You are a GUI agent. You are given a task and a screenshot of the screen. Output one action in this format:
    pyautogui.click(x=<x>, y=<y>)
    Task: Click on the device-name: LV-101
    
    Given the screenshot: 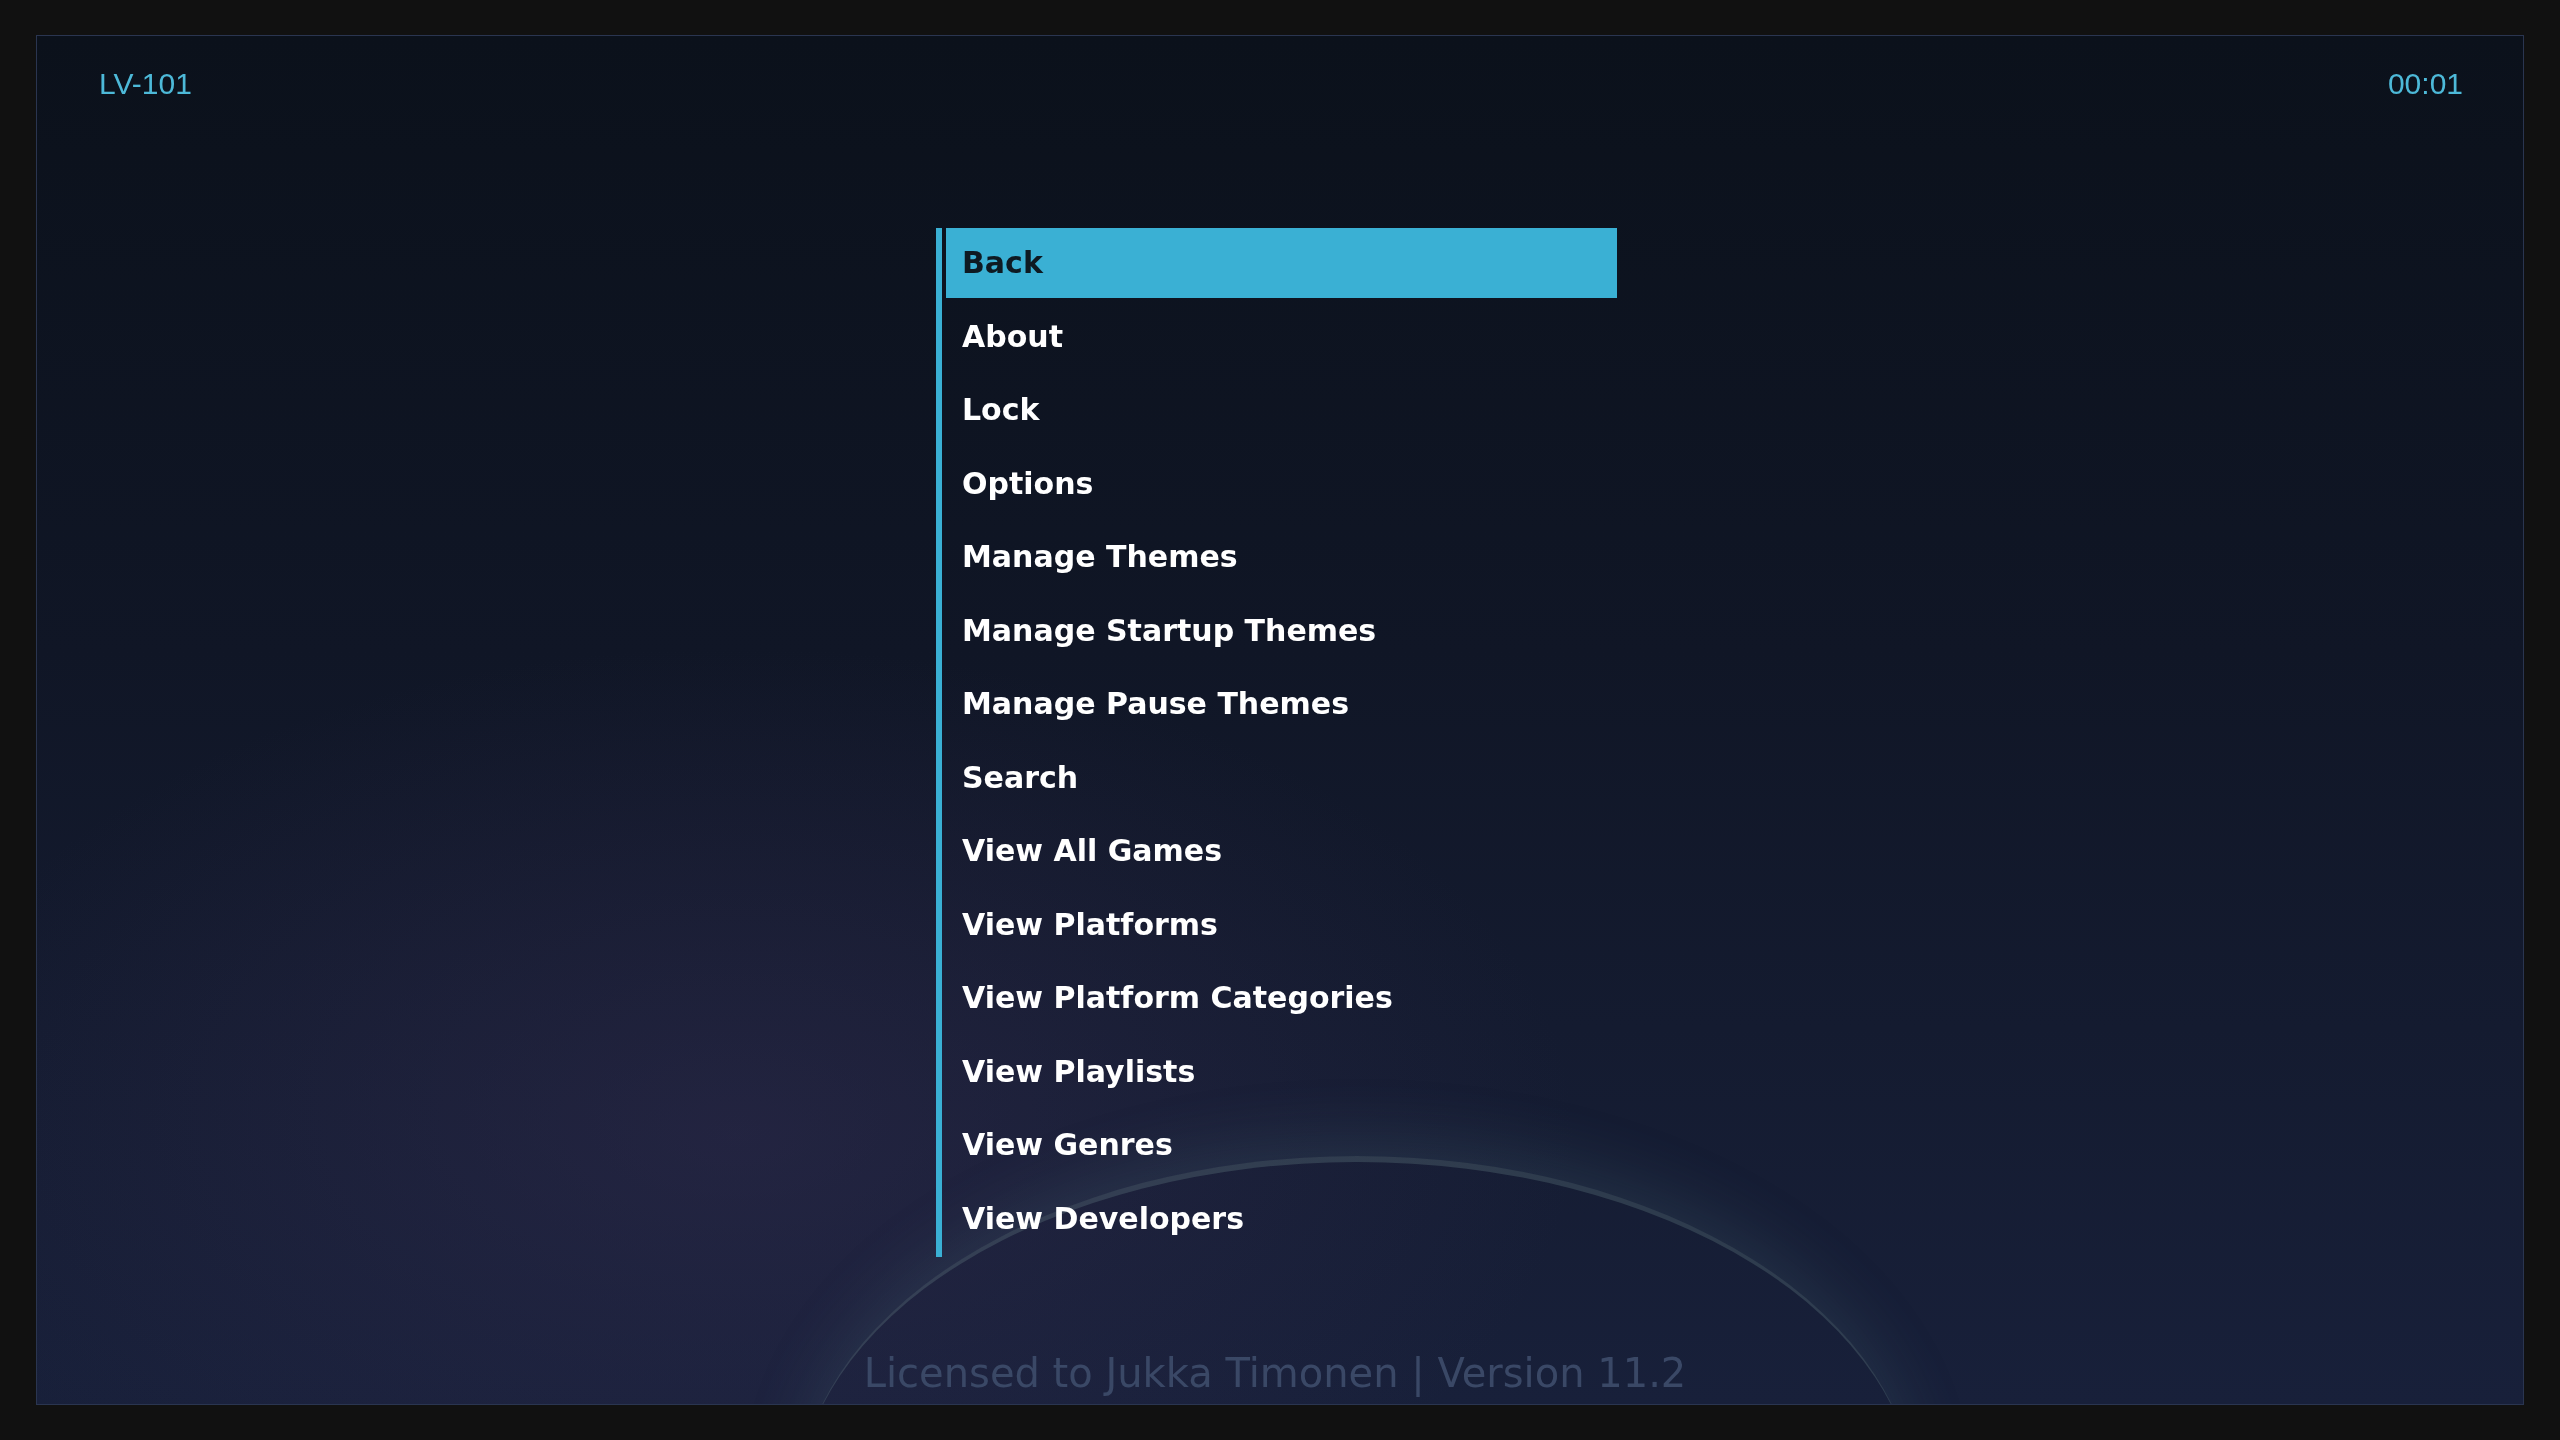 What is the action you would take?
    pyautogui.click(x=145, y=84)
    